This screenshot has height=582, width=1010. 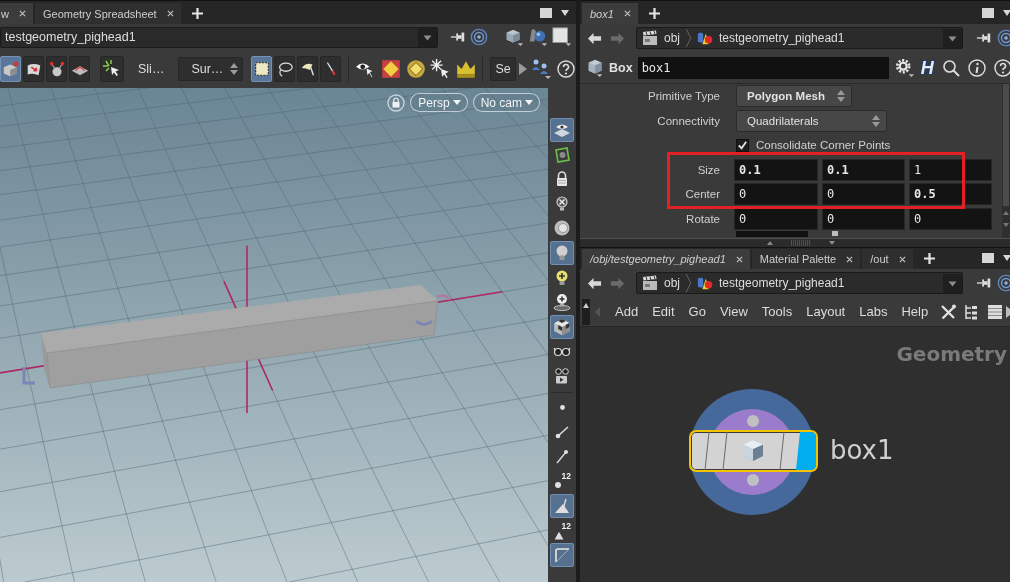 I want to click on slider-handle-icon, so click(x=835, y=233).